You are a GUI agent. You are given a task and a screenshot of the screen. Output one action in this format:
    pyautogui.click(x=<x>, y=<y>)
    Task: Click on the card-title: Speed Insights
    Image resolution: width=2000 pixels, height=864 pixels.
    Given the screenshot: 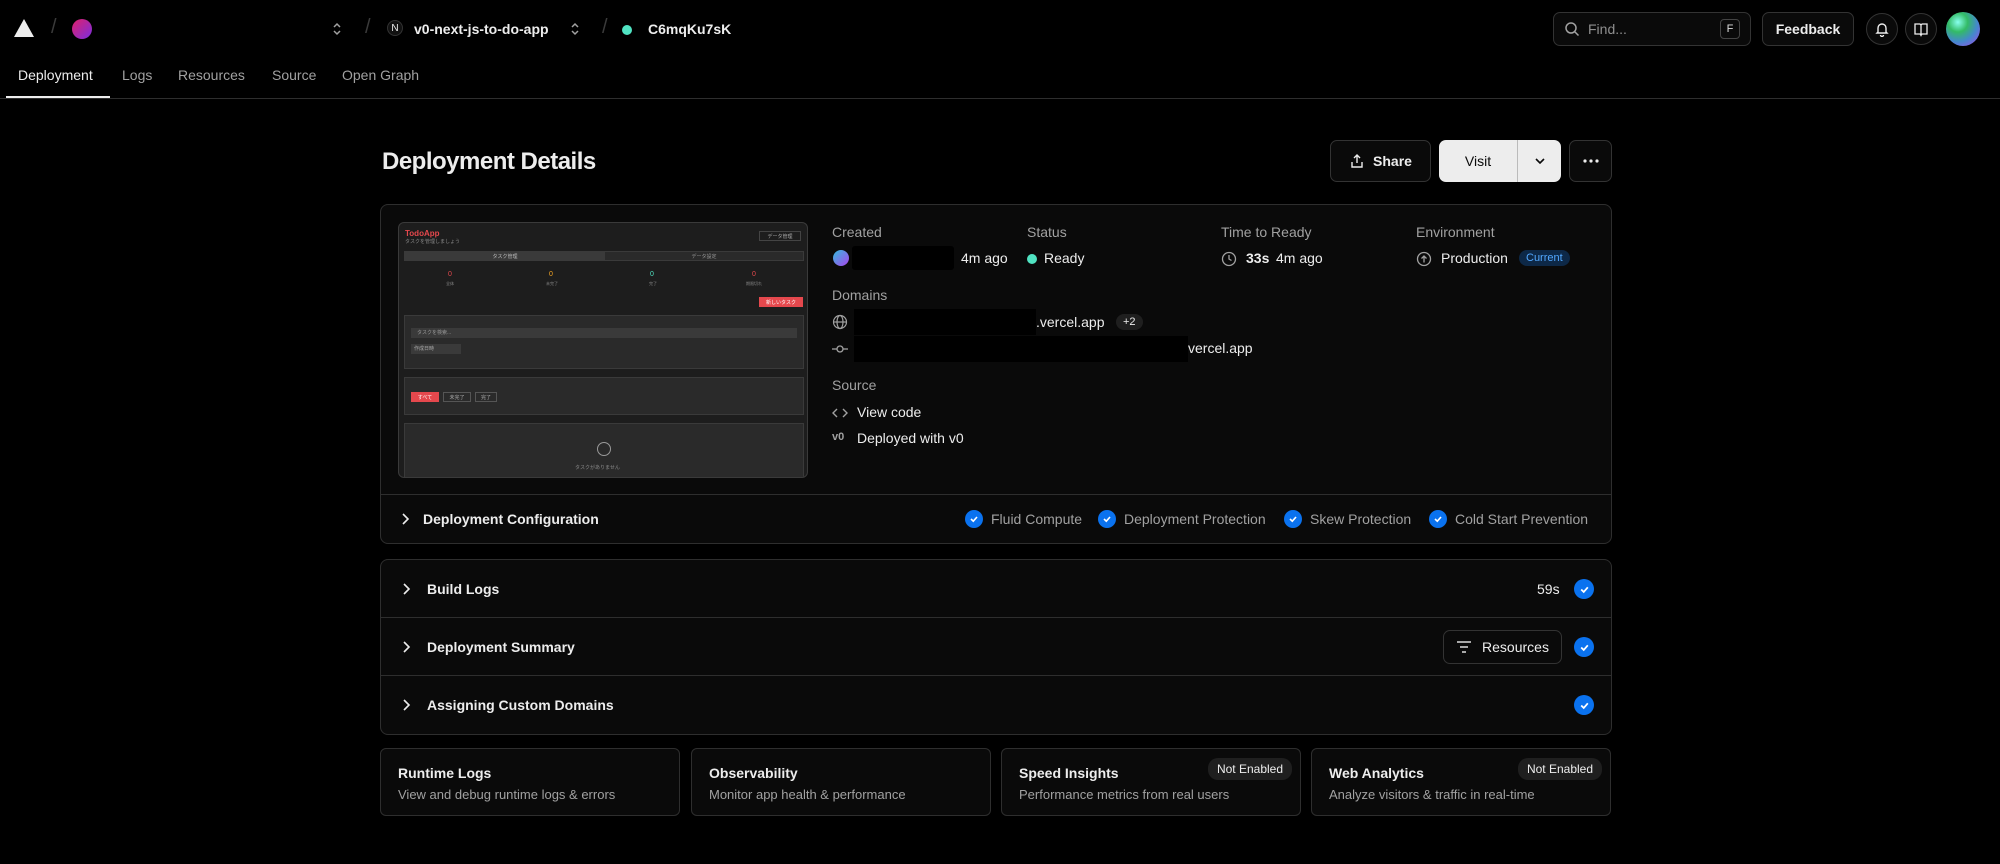 What is the action you would take?
    pyautogui.click(x=1069, y=773)
    